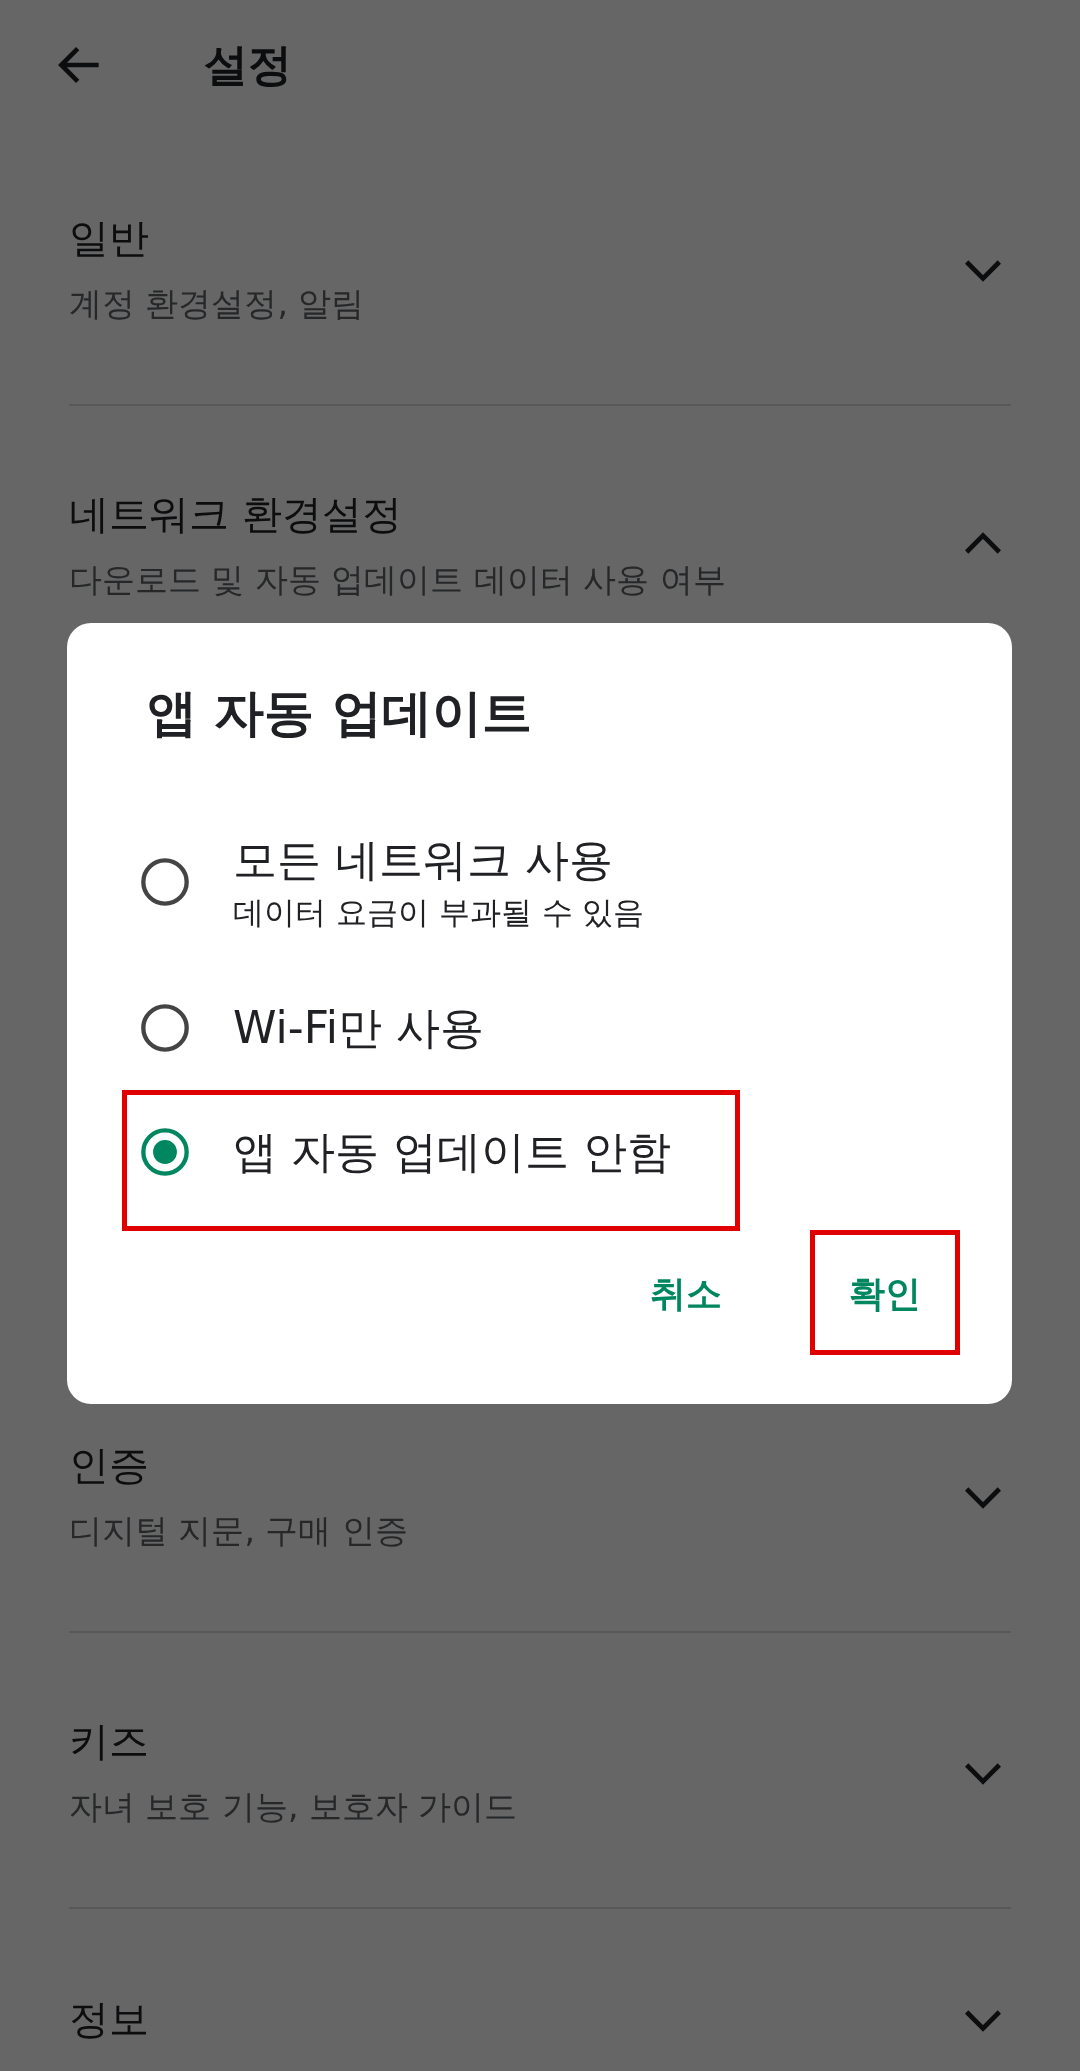  What do you see at coordinates (165, 1152) in the screenshot?
I see `radio-selected-icon` at bounding box center [165, 1152].